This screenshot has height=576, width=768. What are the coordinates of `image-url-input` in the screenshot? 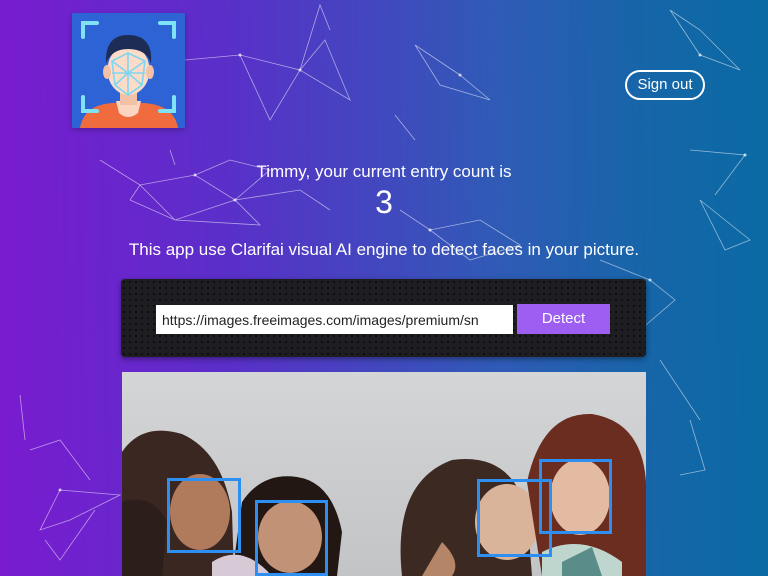 It's located at (334, 319).